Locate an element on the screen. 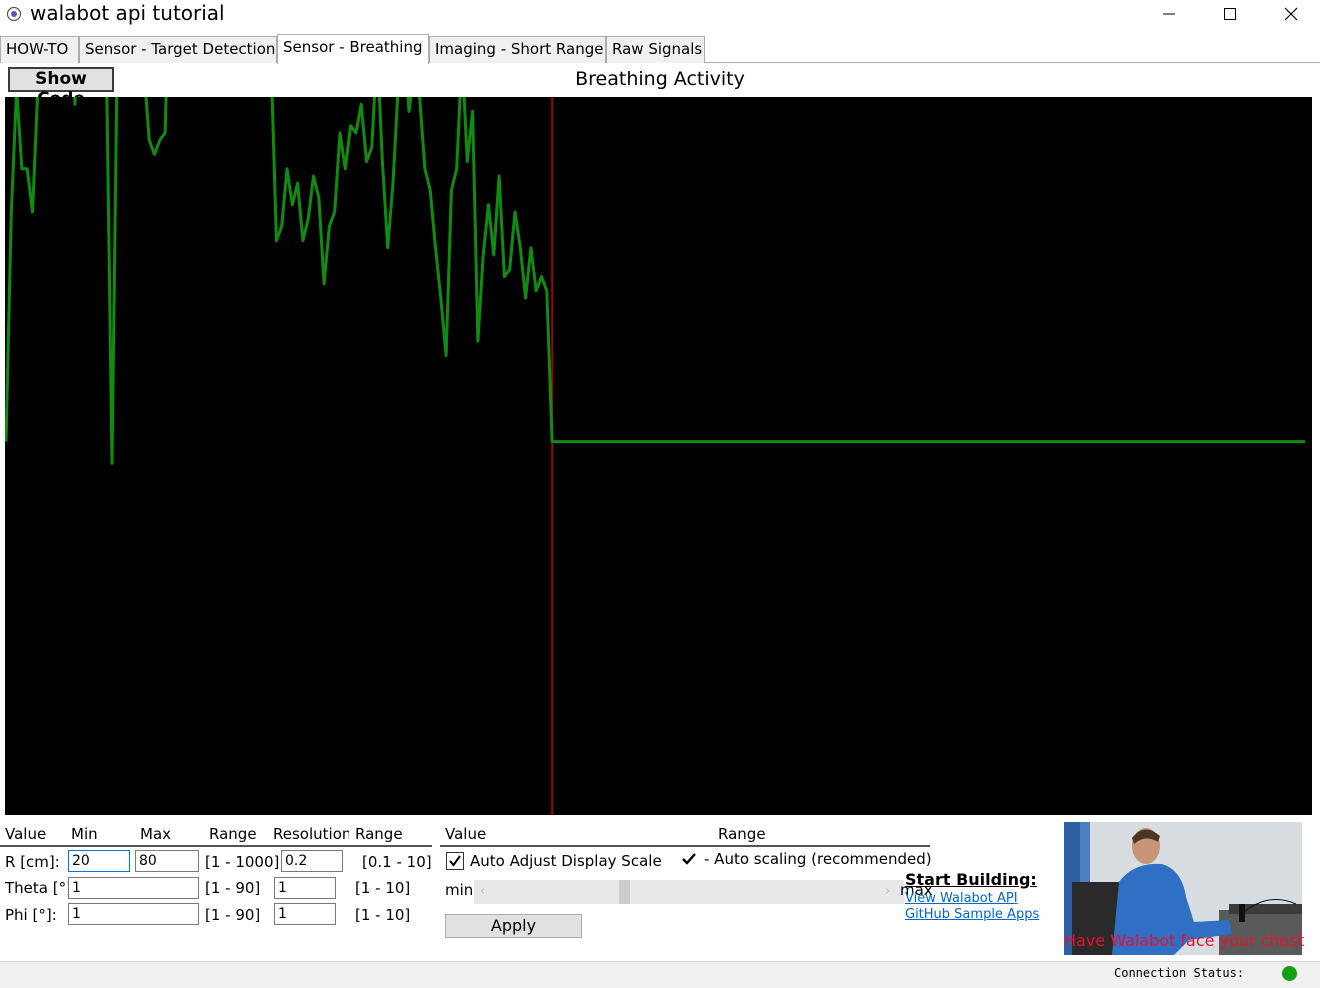  slider-thumb is located at coordinates (624, 892).